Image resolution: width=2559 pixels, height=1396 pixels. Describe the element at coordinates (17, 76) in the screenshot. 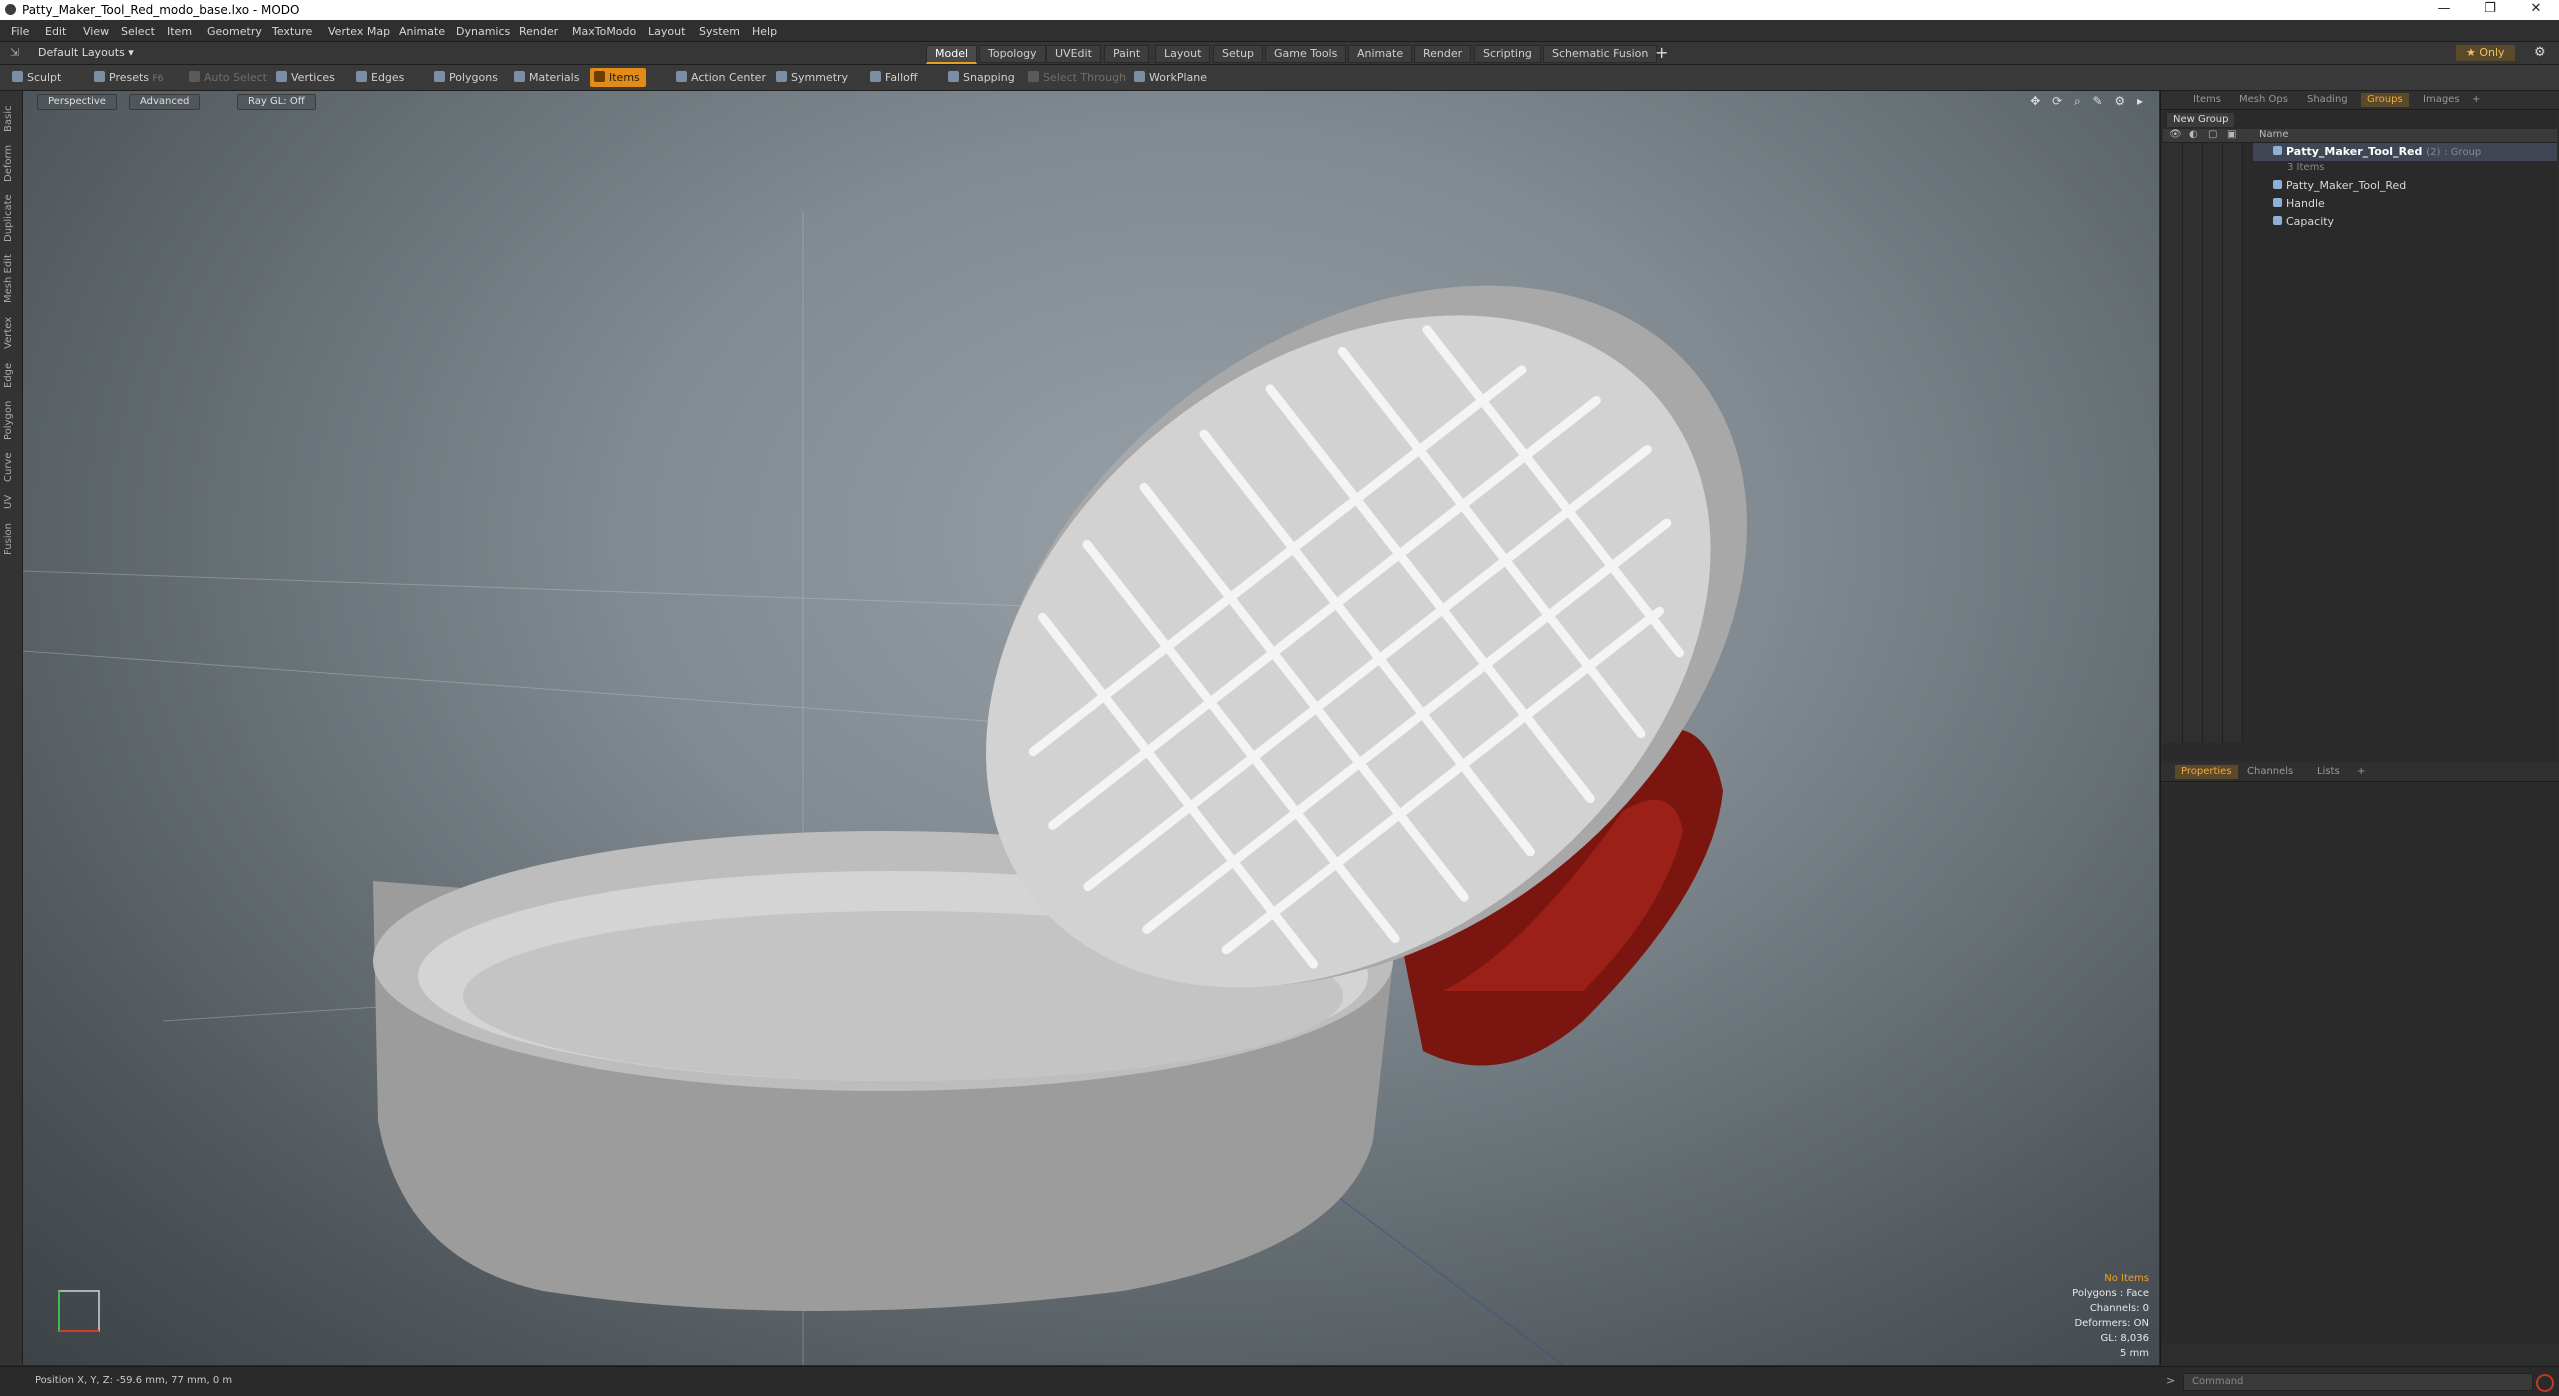

I see `sculpt-icon` at that location.